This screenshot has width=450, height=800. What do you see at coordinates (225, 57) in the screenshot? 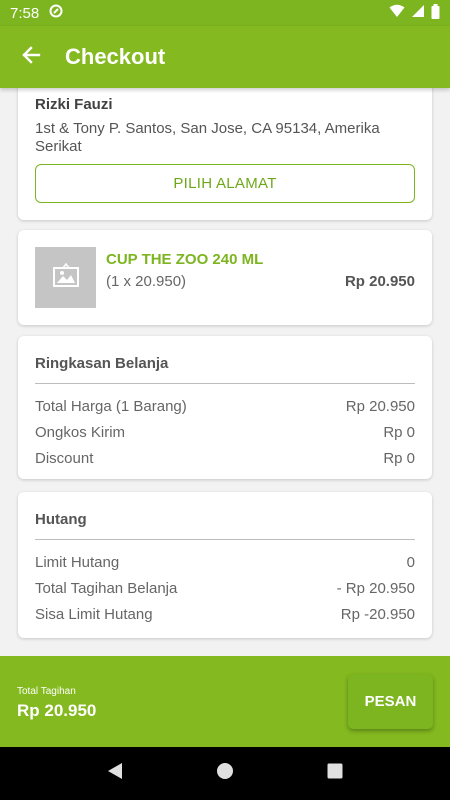
I see `app-bar: Checkout` at bounding box center [225, 57].